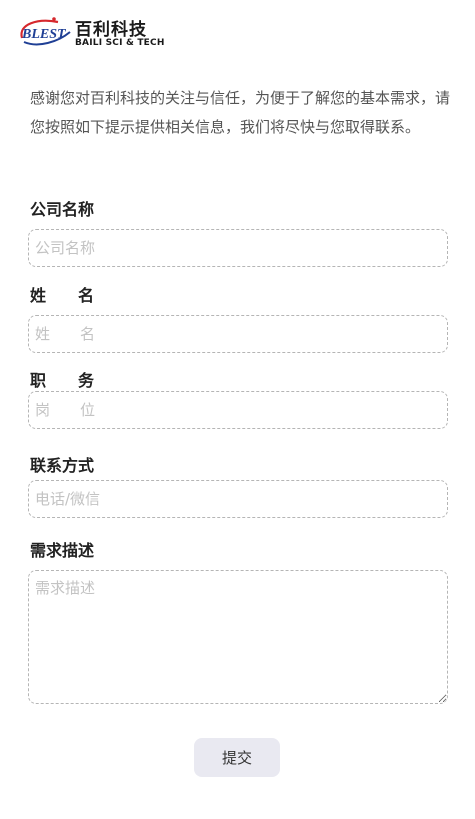 The image size is (475, 819). What do you see at coordinates (62, 465) in the screenshot?
I see `contact-label: 联系方式` at bounding box center [62, 465].